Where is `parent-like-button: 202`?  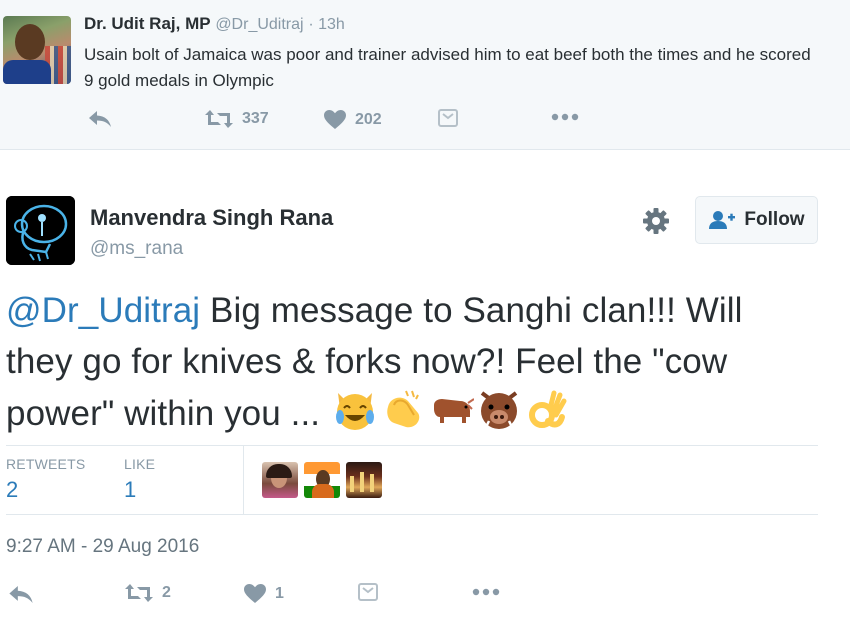 parent-like-button: 202 is located at coordinates (352, 119).